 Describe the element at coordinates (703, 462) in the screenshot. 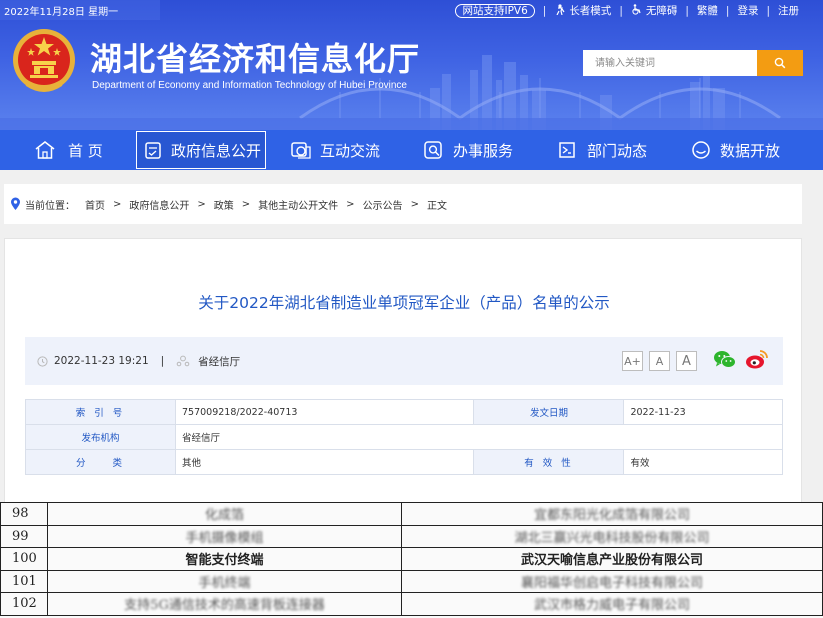

I see `validity-value: 有效` at that location.